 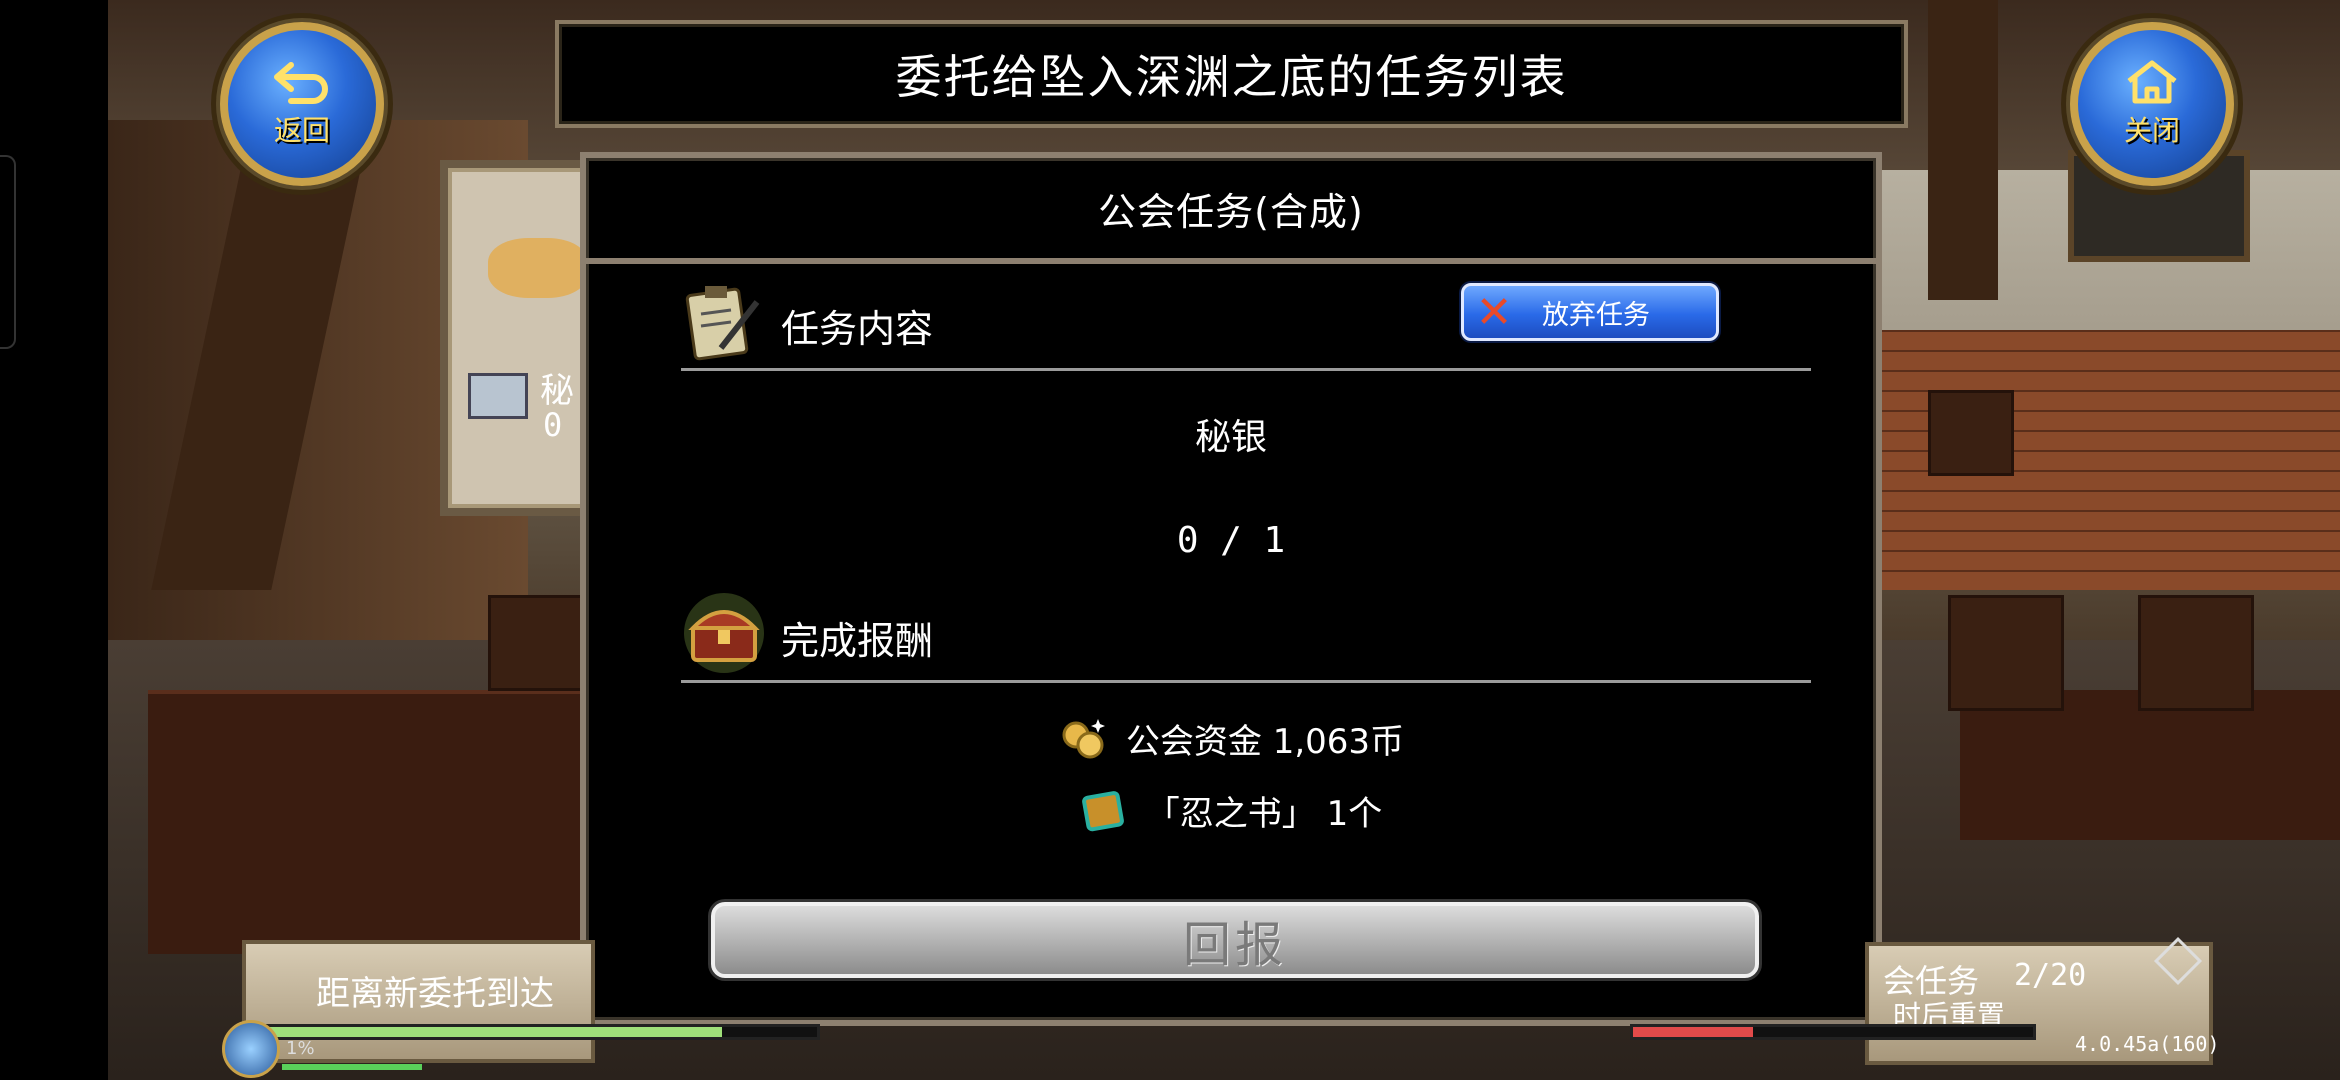 I want to click on wooden-beam, so click(x=1963, y=150).